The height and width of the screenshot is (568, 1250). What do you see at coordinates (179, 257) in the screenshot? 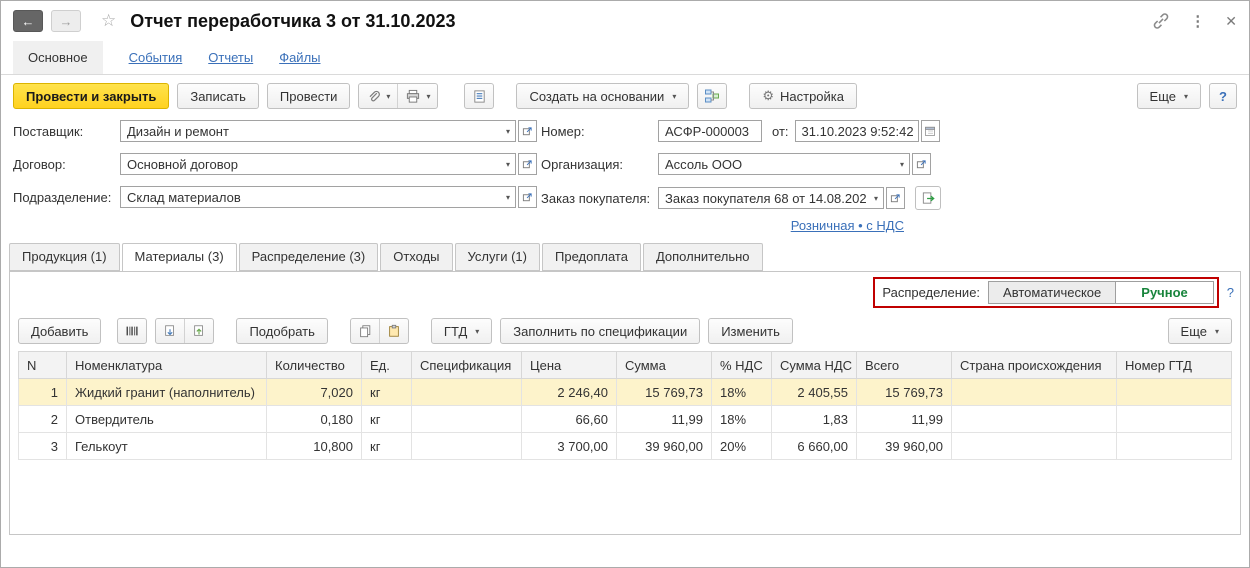
I see `tab-materials: Материалы (3)` at bounding box center [179, 257].